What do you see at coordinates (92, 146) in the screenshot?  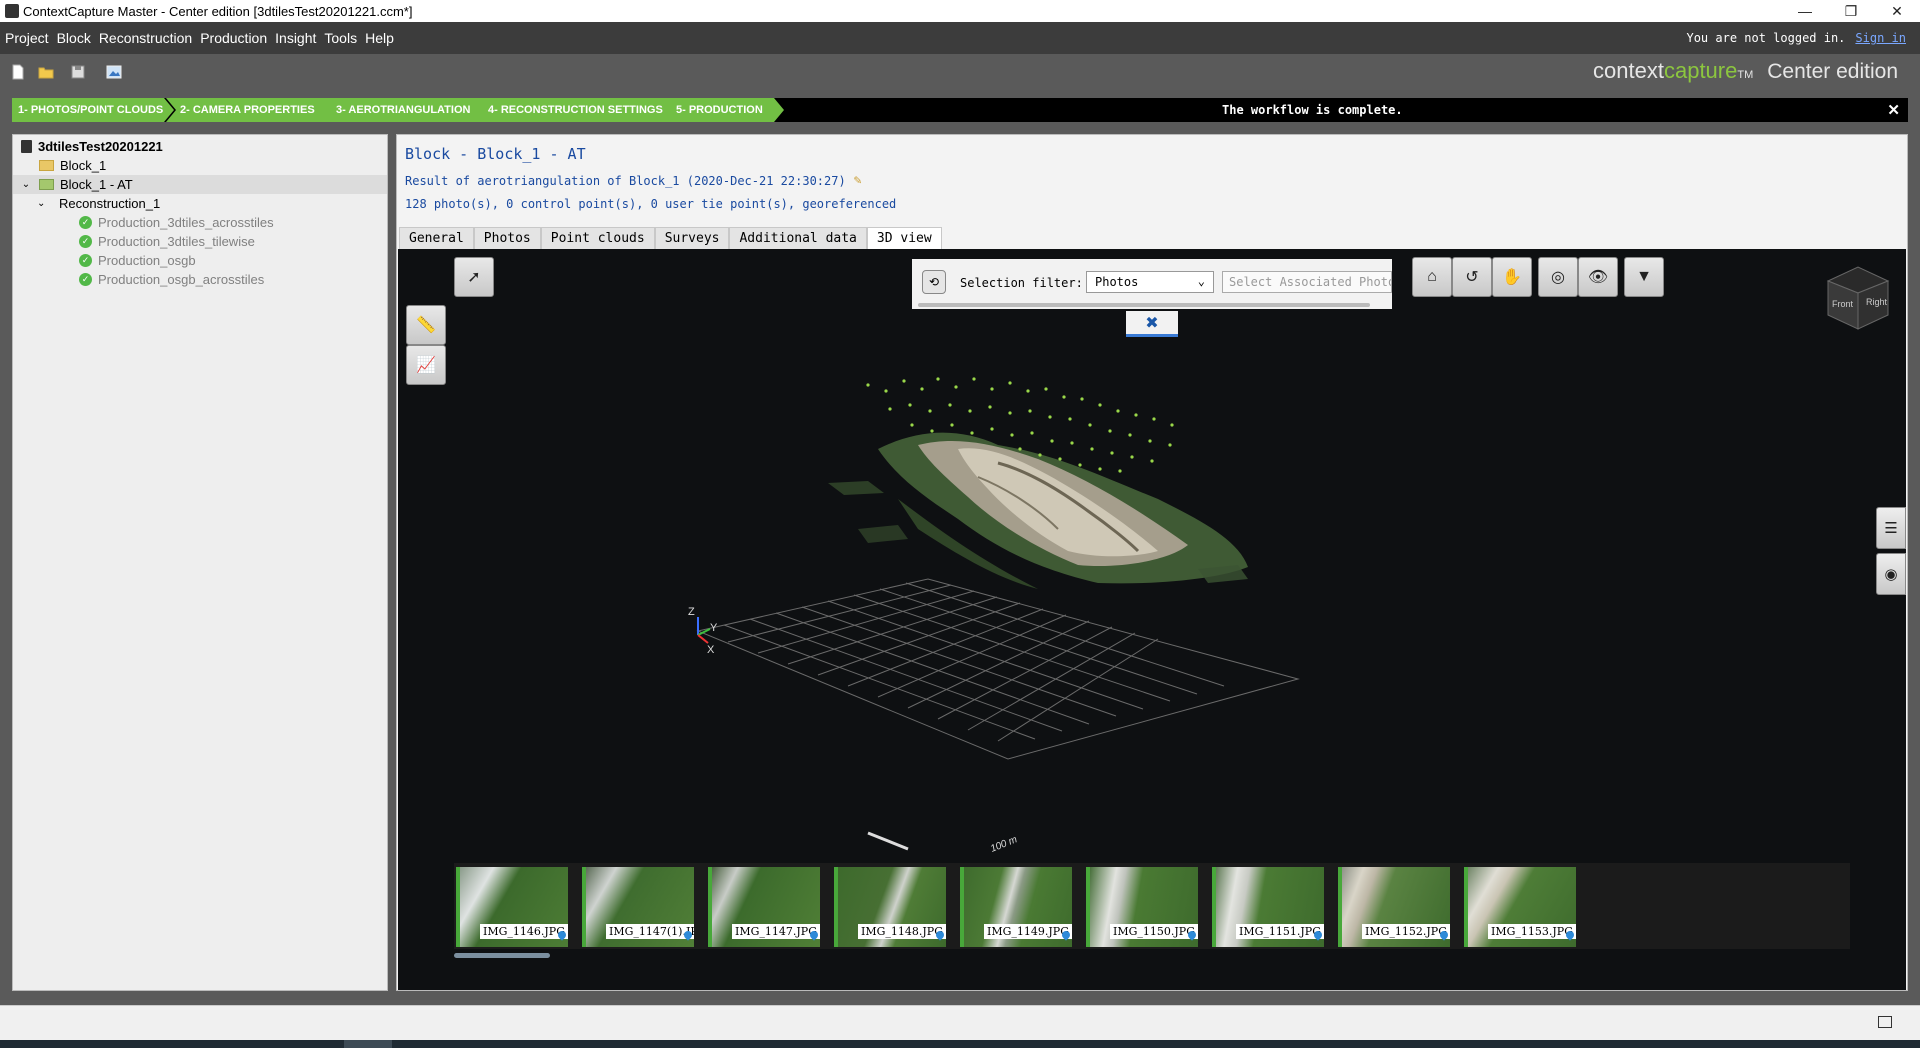 I see `tree-item-project: 3dtilesTest20201221` at bounding box center [92, 146].